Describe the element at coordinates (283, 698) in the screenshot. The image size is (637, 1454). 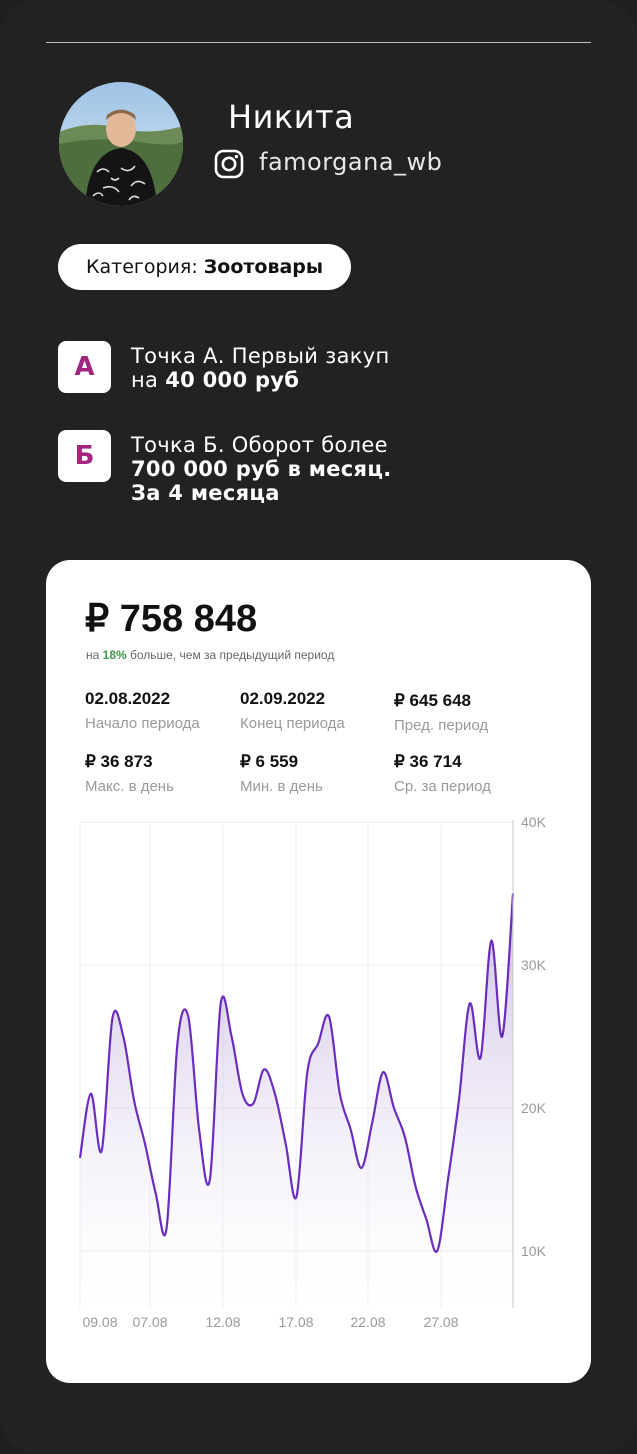
I see `stat-value: 02.09.2022` at that location.